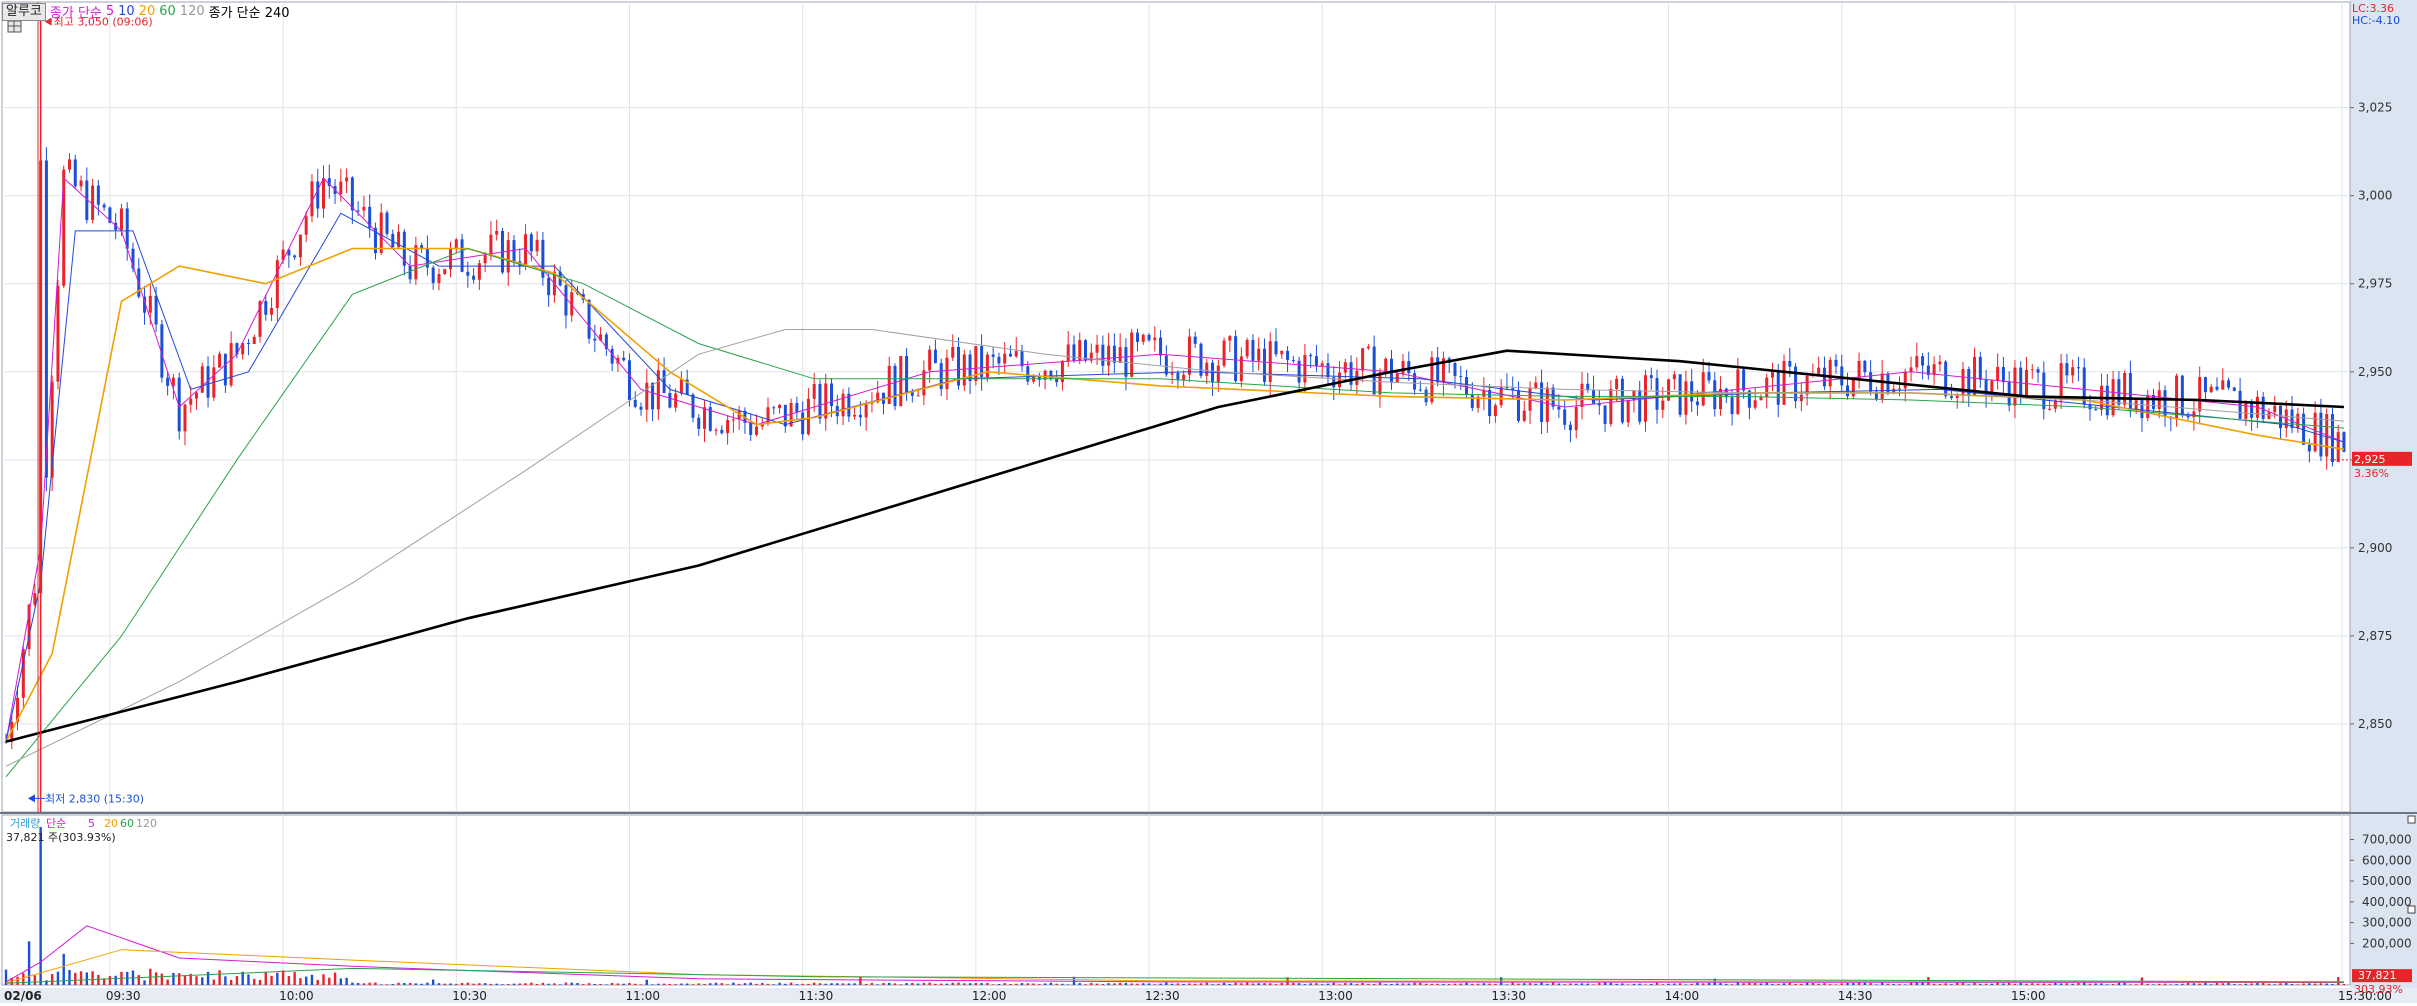 This screenshot has width=2417, height=1006. I want to click on grid-settings-icon, so click(14, 26).